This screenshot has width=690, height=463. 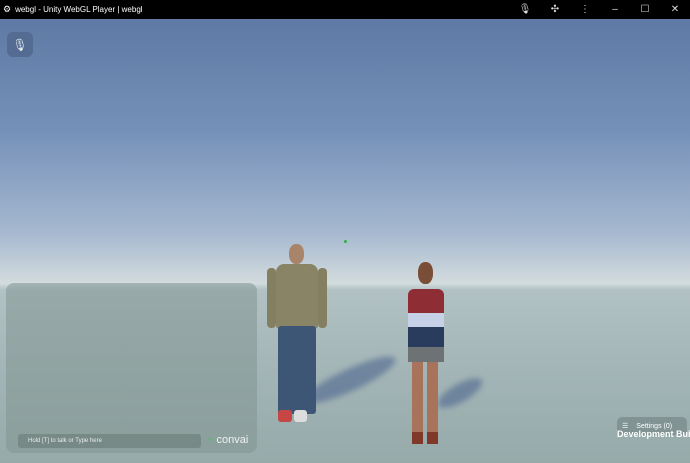 I want to click on brand-name: convai, so click(x=232, y=440).